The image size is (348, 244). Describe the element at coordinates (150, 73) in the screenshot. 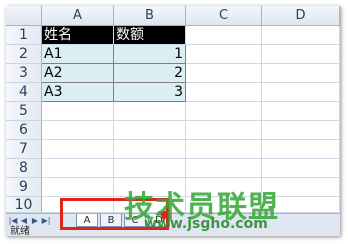

I see `cell-b3: 2` at that location.